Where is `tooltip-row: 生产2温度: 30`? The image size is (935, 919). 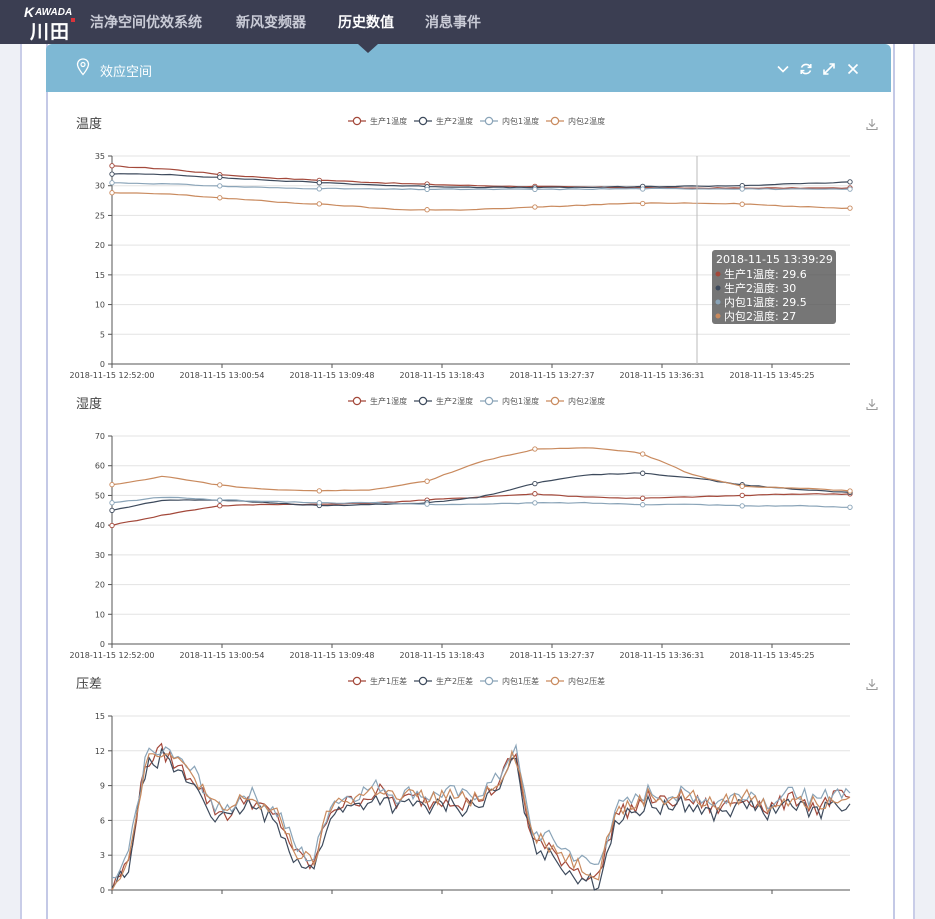
tooltip-row: 生产2温度: 30 is located at coordinates (760, 288).